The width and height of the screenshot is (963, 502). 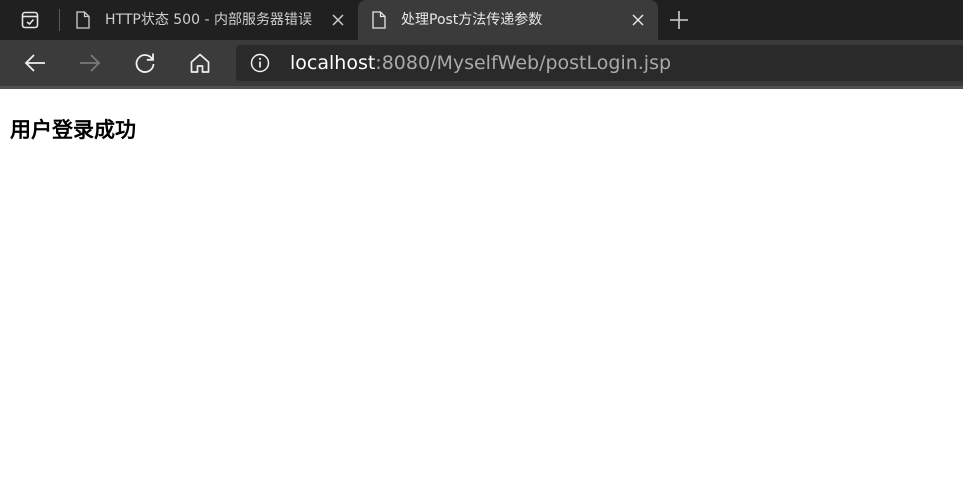 I want to click on address-bar: localhost:8080/MyselfWeb/postLogin.jsp, so click(x=599, y=63).